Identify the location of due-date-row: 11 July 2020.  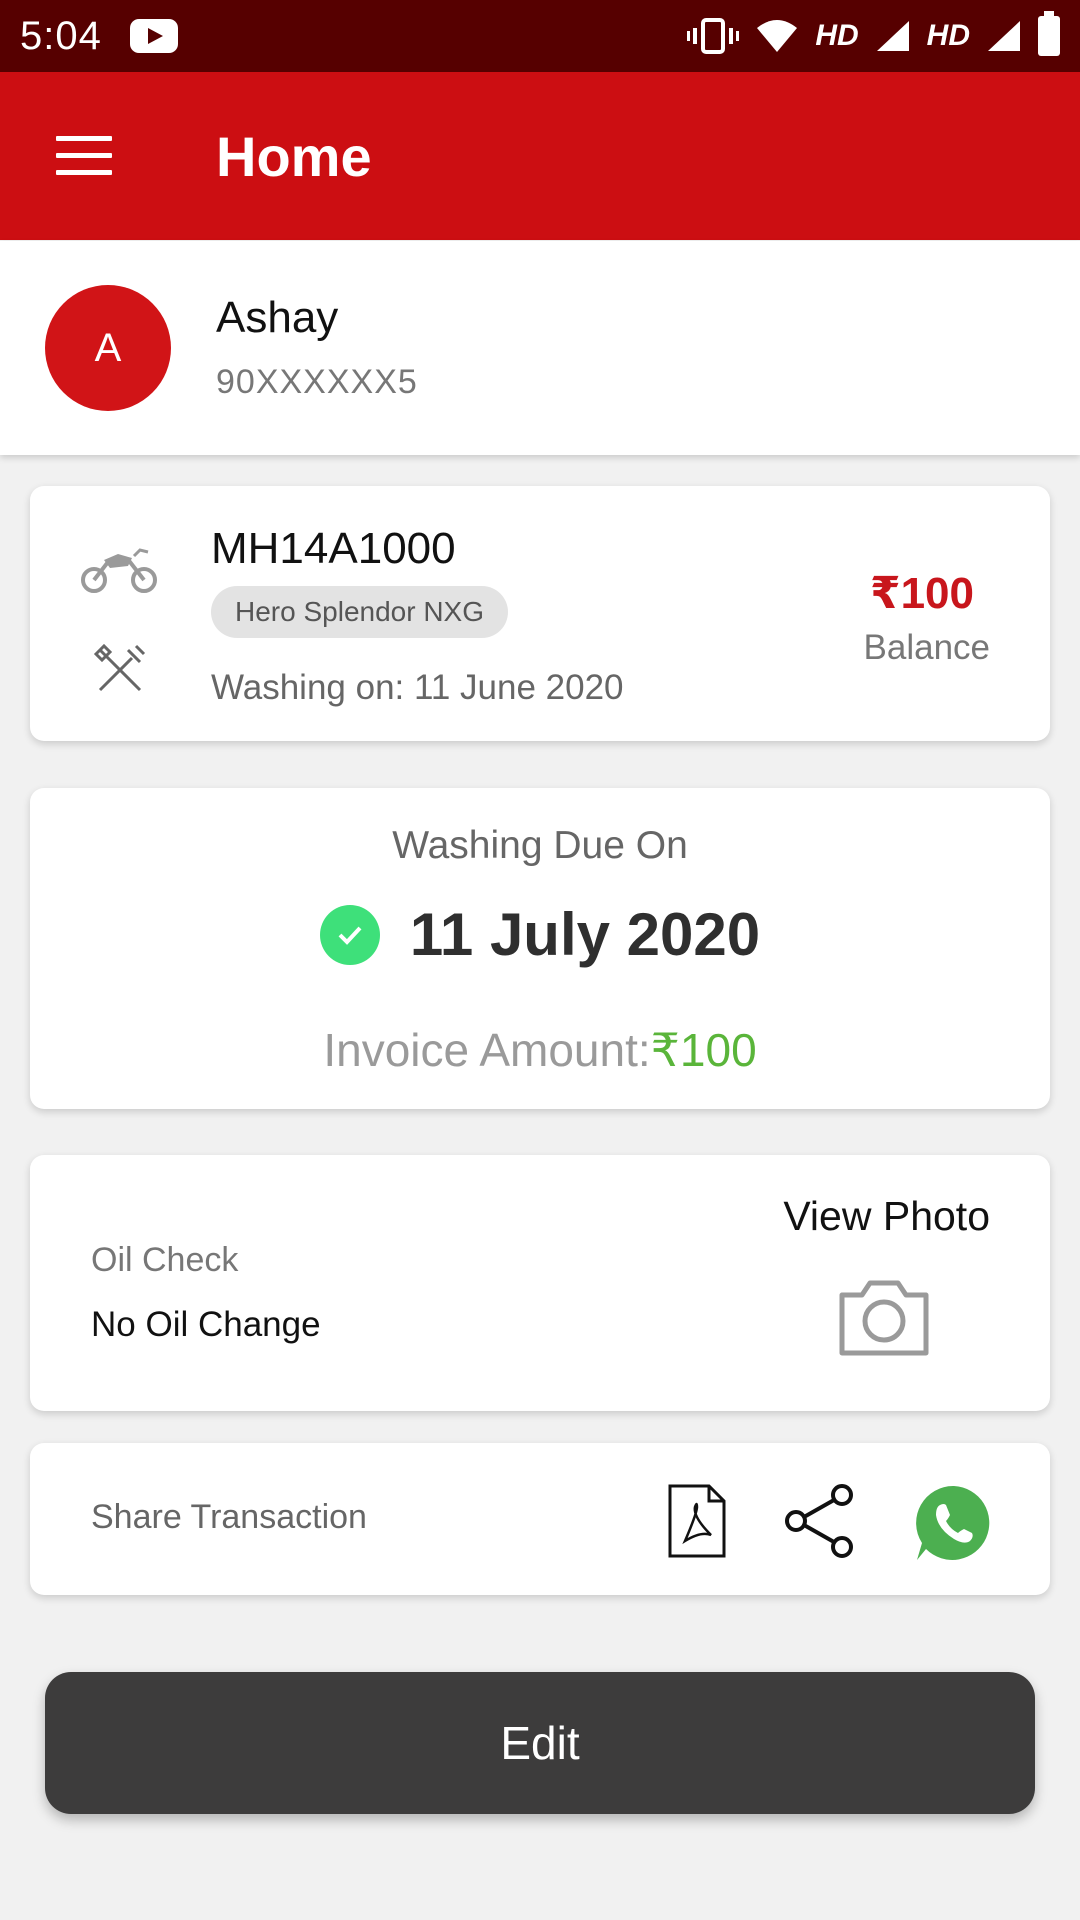
(540, 934).